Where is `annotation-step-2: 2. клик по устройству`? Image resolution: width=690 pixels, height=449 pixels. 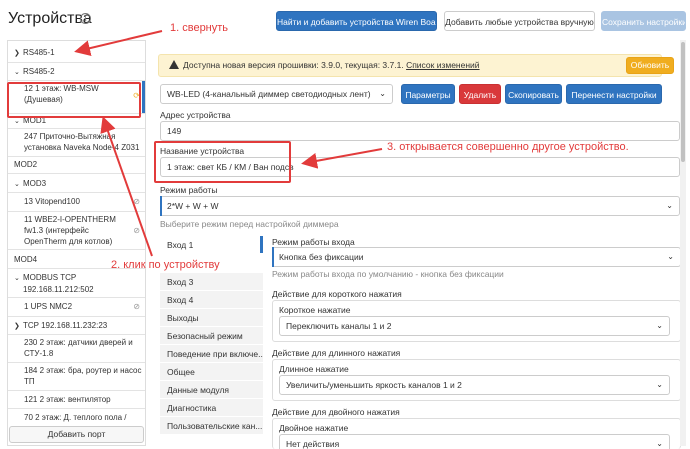
annotation-step-2: 2. клик по устройству is located at coordinates (165, 265).